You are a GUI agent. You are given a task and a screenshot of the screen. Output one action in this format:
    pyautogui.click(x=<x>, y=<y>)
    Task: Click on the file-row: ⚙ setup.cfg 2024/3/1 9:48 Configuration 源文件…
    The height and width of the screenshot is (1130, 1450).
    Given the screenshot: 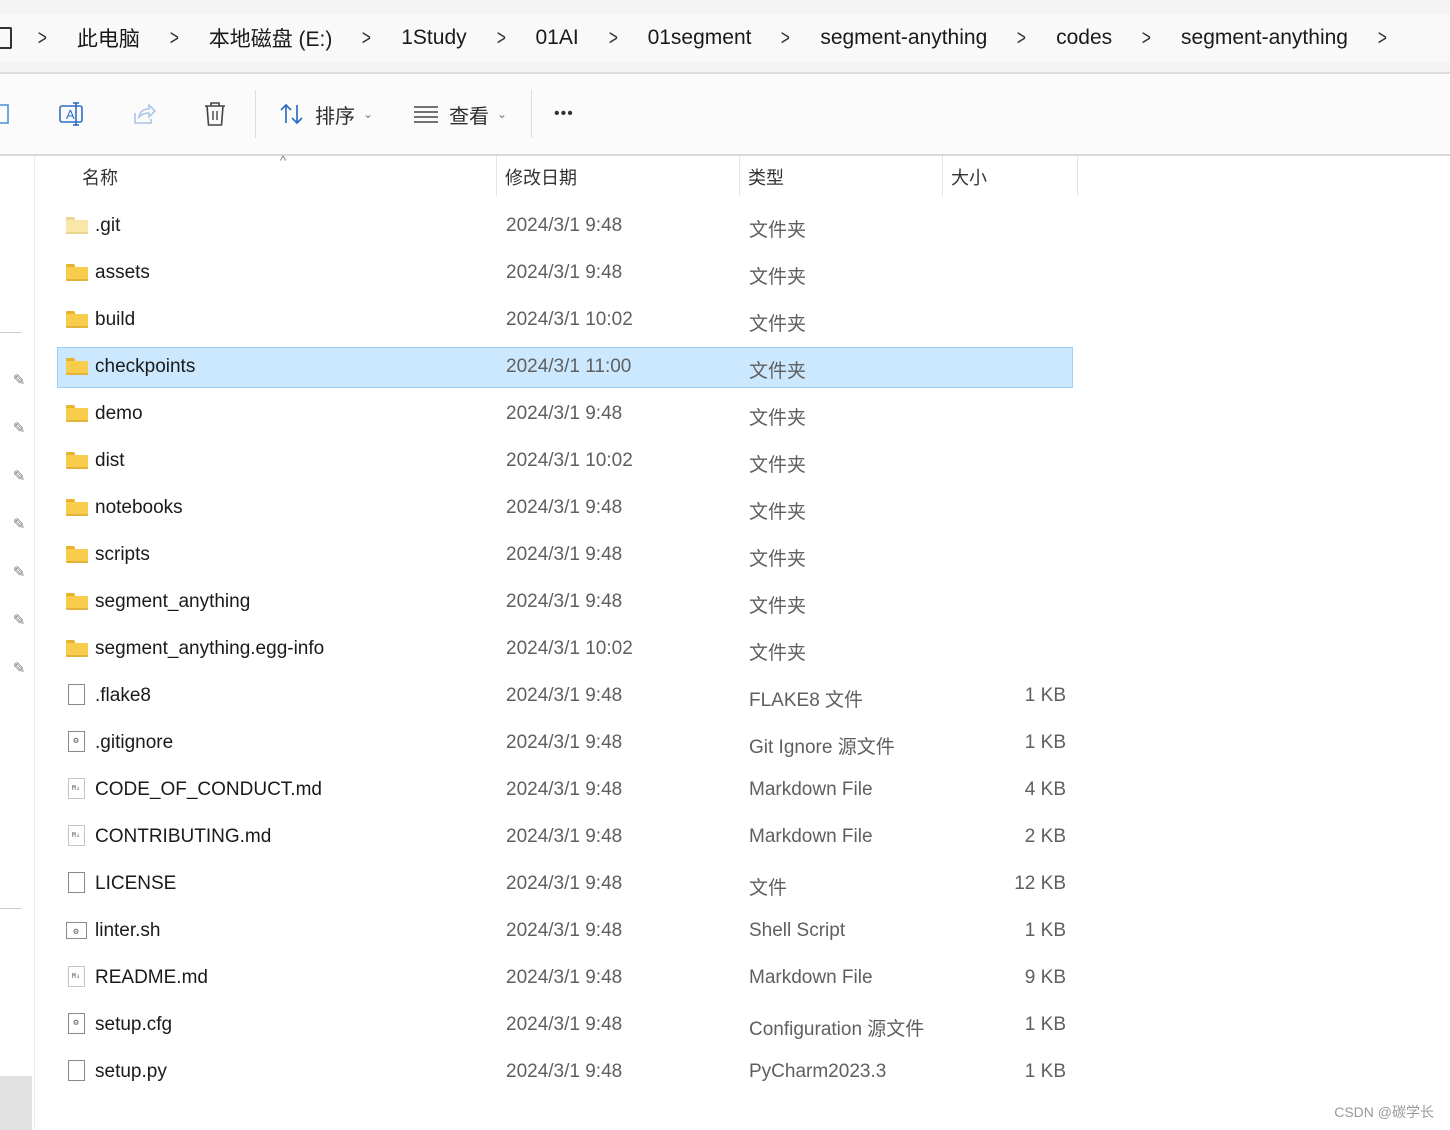 What is the action you would take?
    pyautogui.click(x=565, y=1025)
    